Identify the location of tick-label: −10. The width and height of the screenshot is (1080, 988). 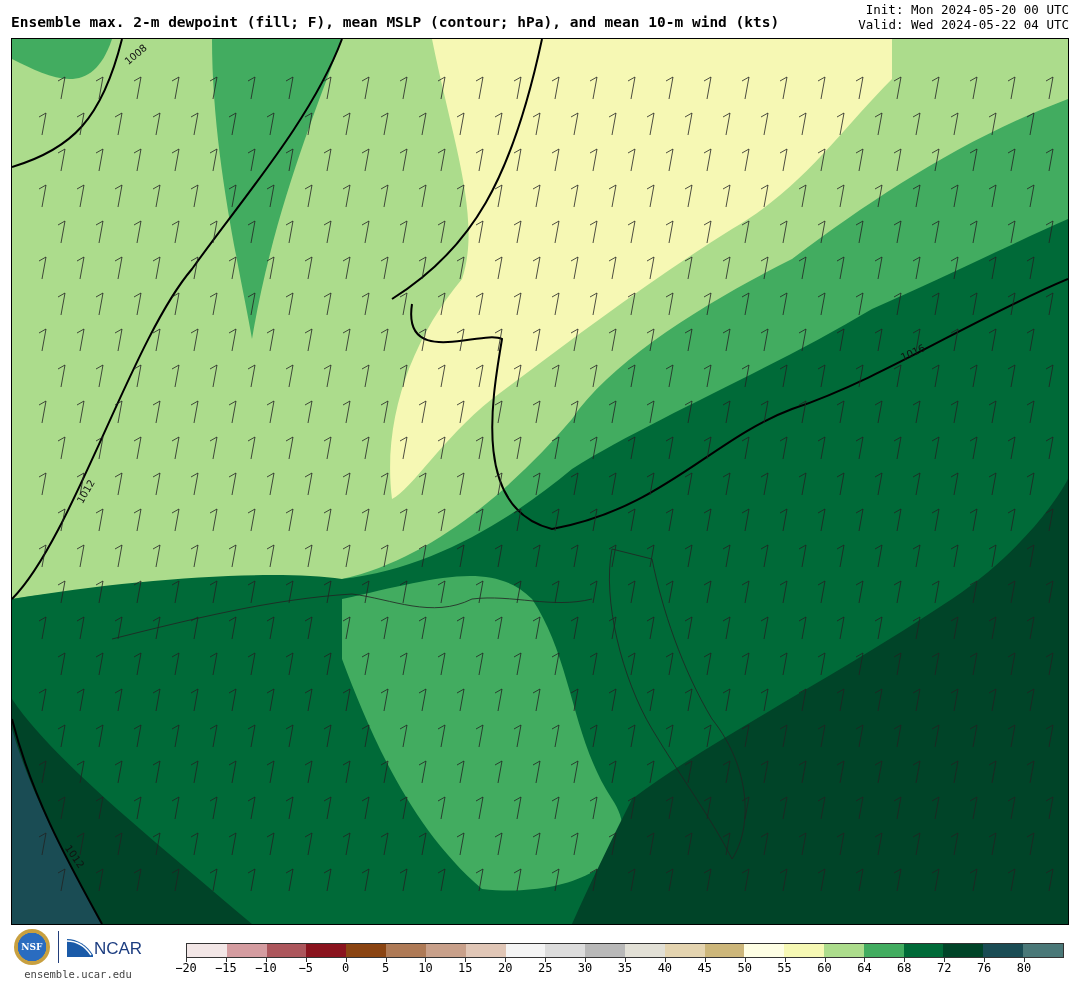
(265, 968).